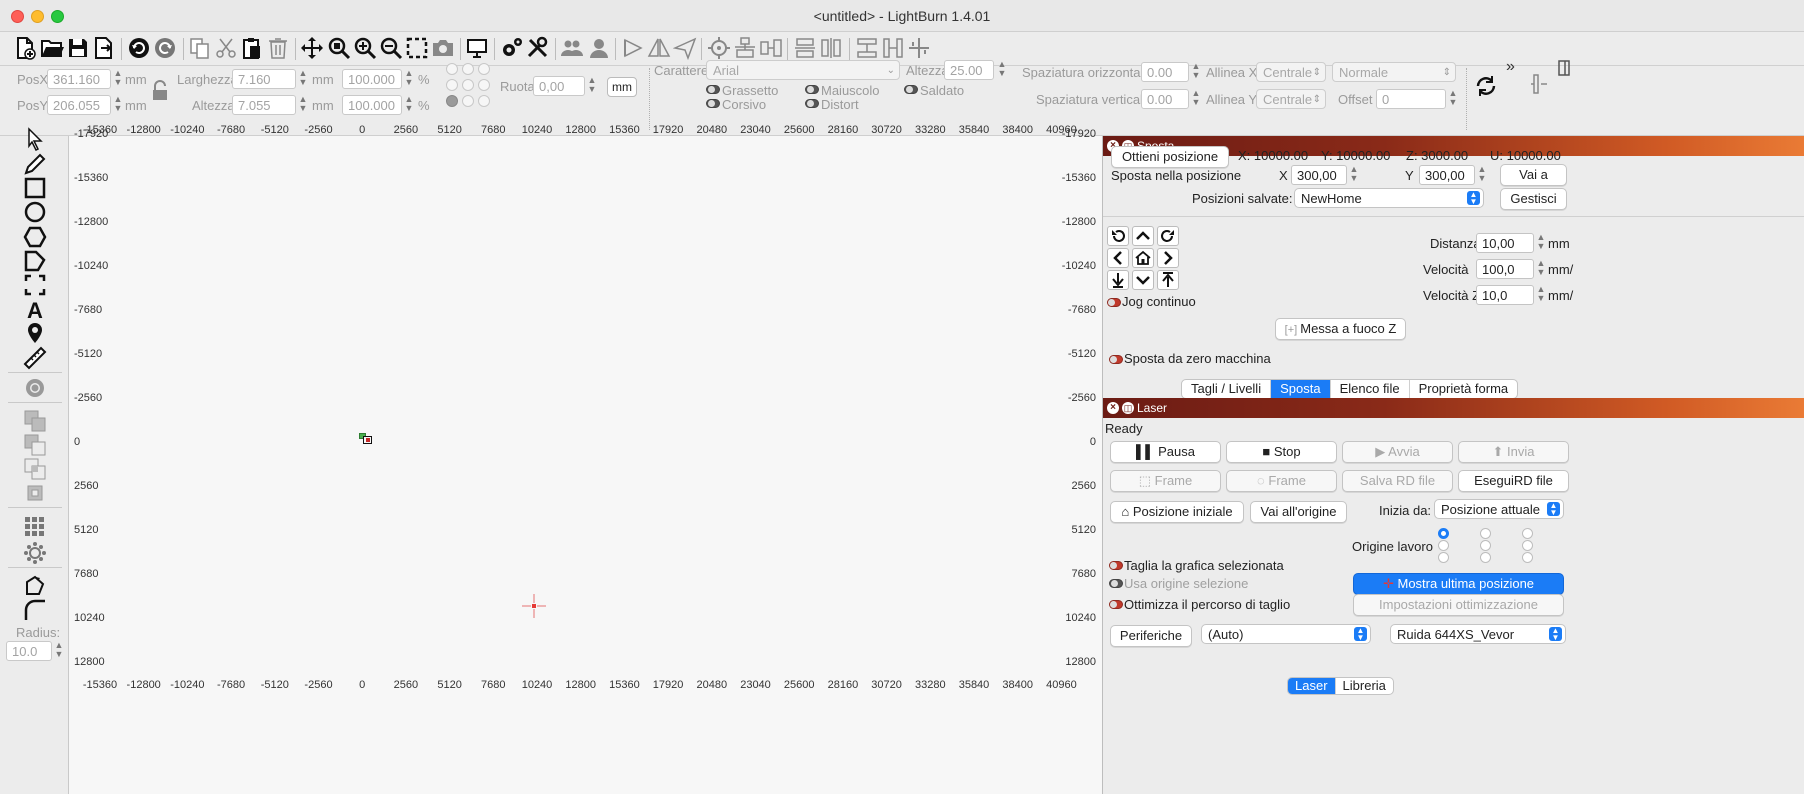 The image size is (1804, 794). What do you see at coordinates (35, 421) in the screenshot?
I see `boolean-union-icon` at bounding box center [35, 421].